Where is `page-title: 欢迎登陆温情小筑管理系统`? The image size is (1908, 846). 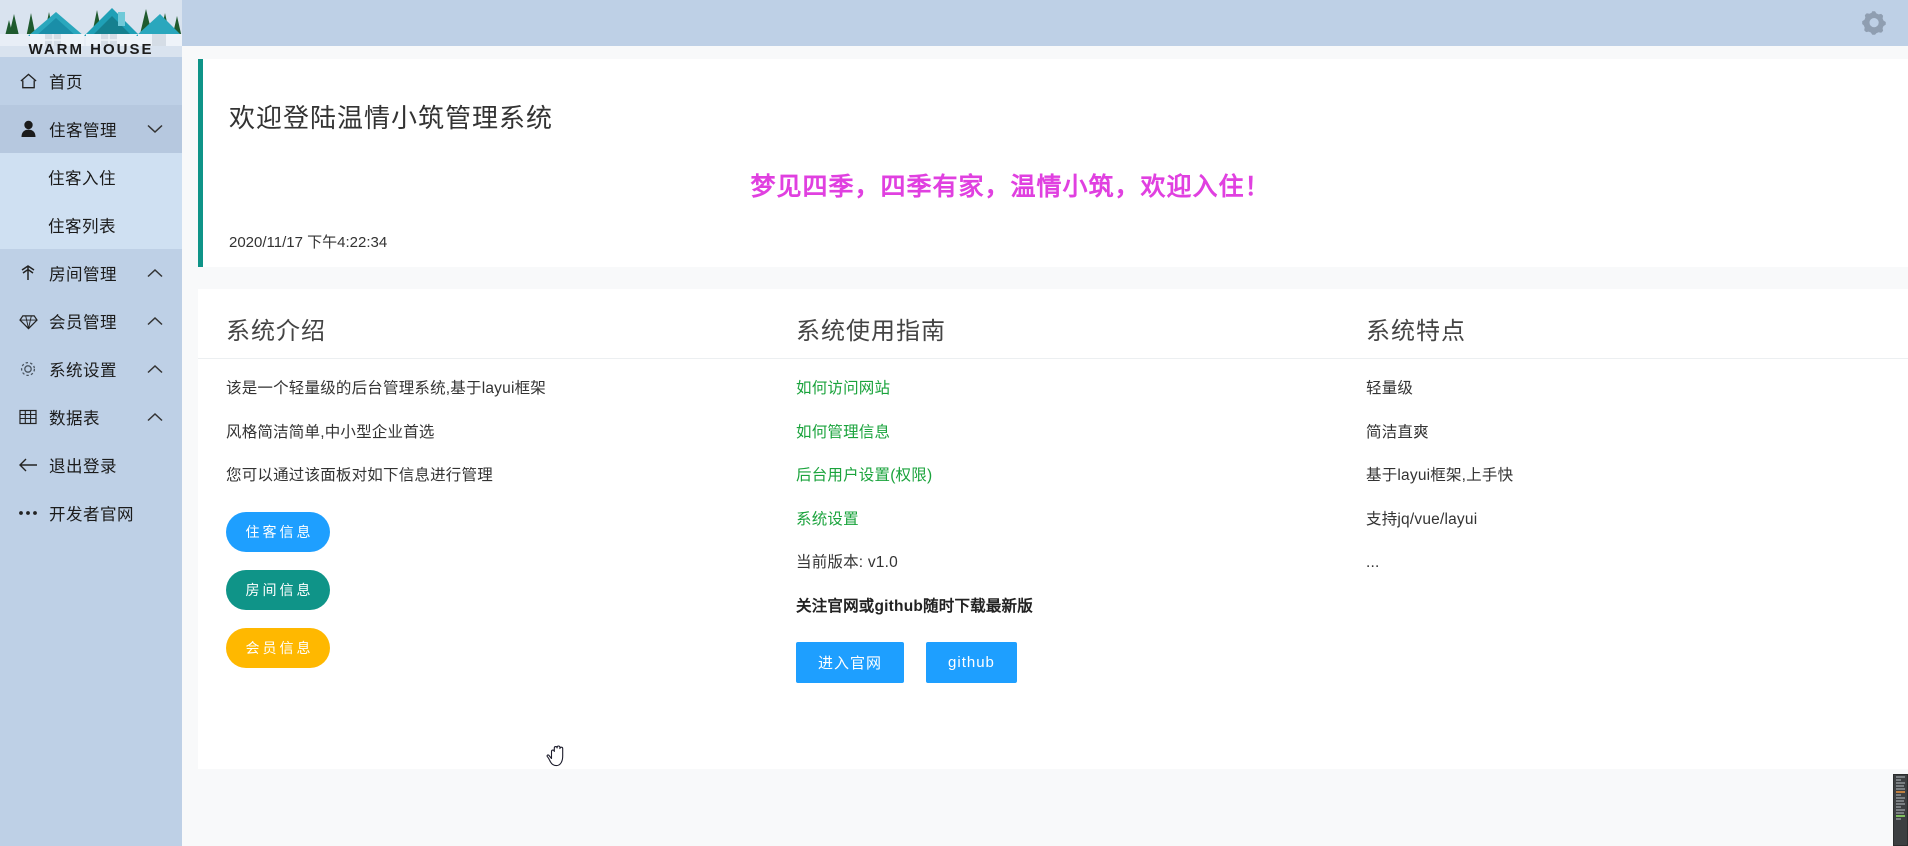
page-title: 欢迎登陆温情小筑管理系统 is located at coordinates (391, 118).